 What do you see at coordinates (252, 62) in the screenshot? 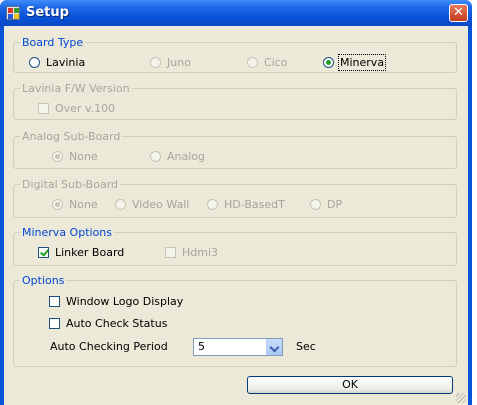
I see `radio-cico-indicator` at bounding box center [252, 62].